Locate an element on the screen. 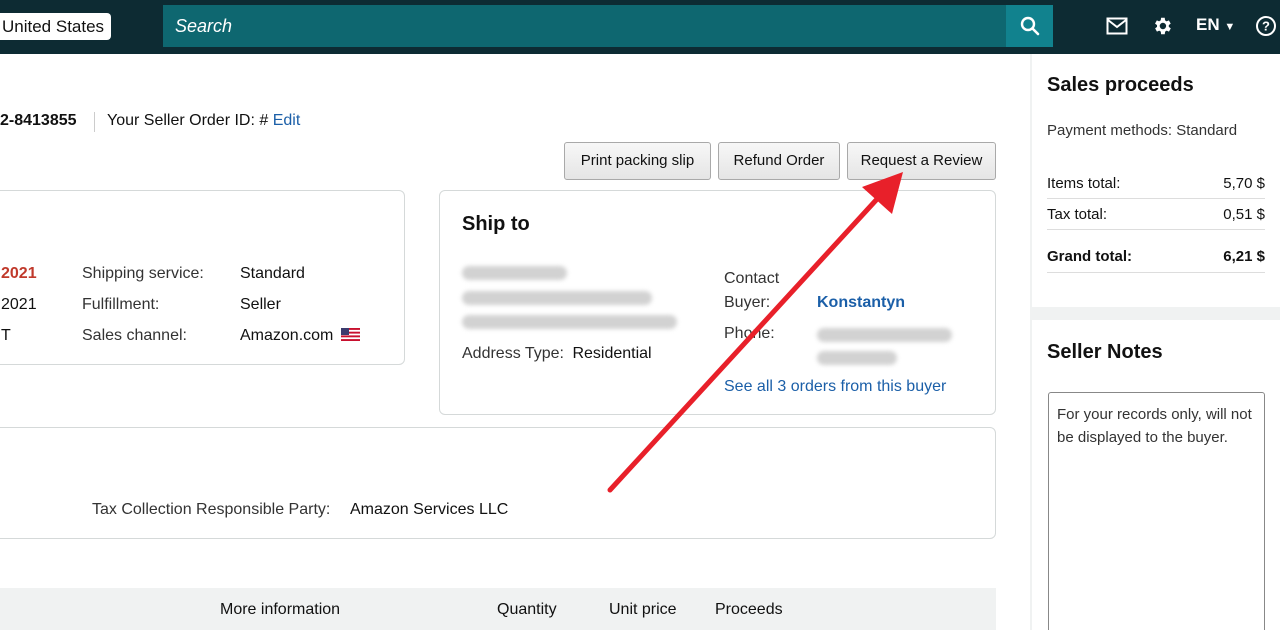 This screenshot has height=630, width=1280. seller-notes-title: Seller Notes is located at coordinates (1105, 352).